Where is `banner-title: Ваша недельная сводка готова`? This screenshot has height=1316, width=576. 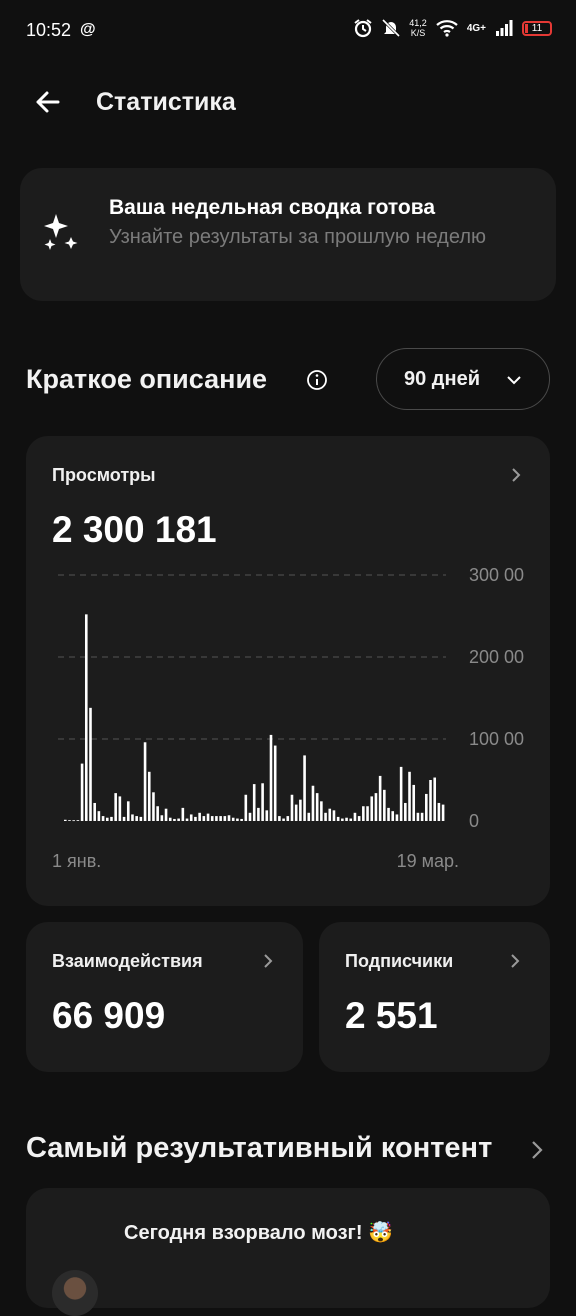
banner-title: Ваша недельная сводка готова is located at coordinates (272, 207).